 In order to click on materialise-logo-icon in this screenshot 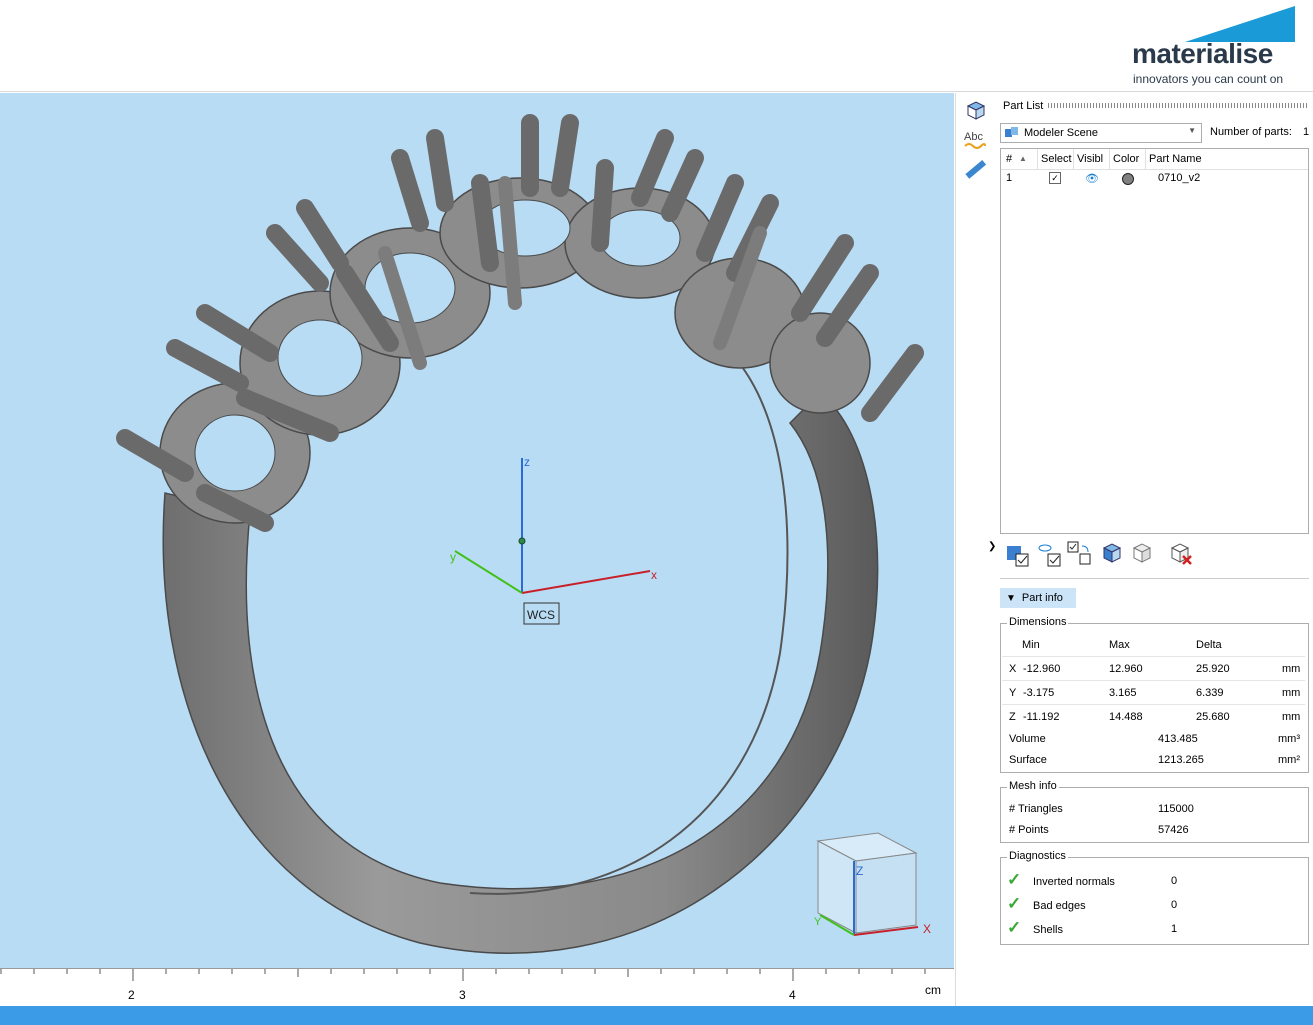, I will do `click(1240, 24)`.